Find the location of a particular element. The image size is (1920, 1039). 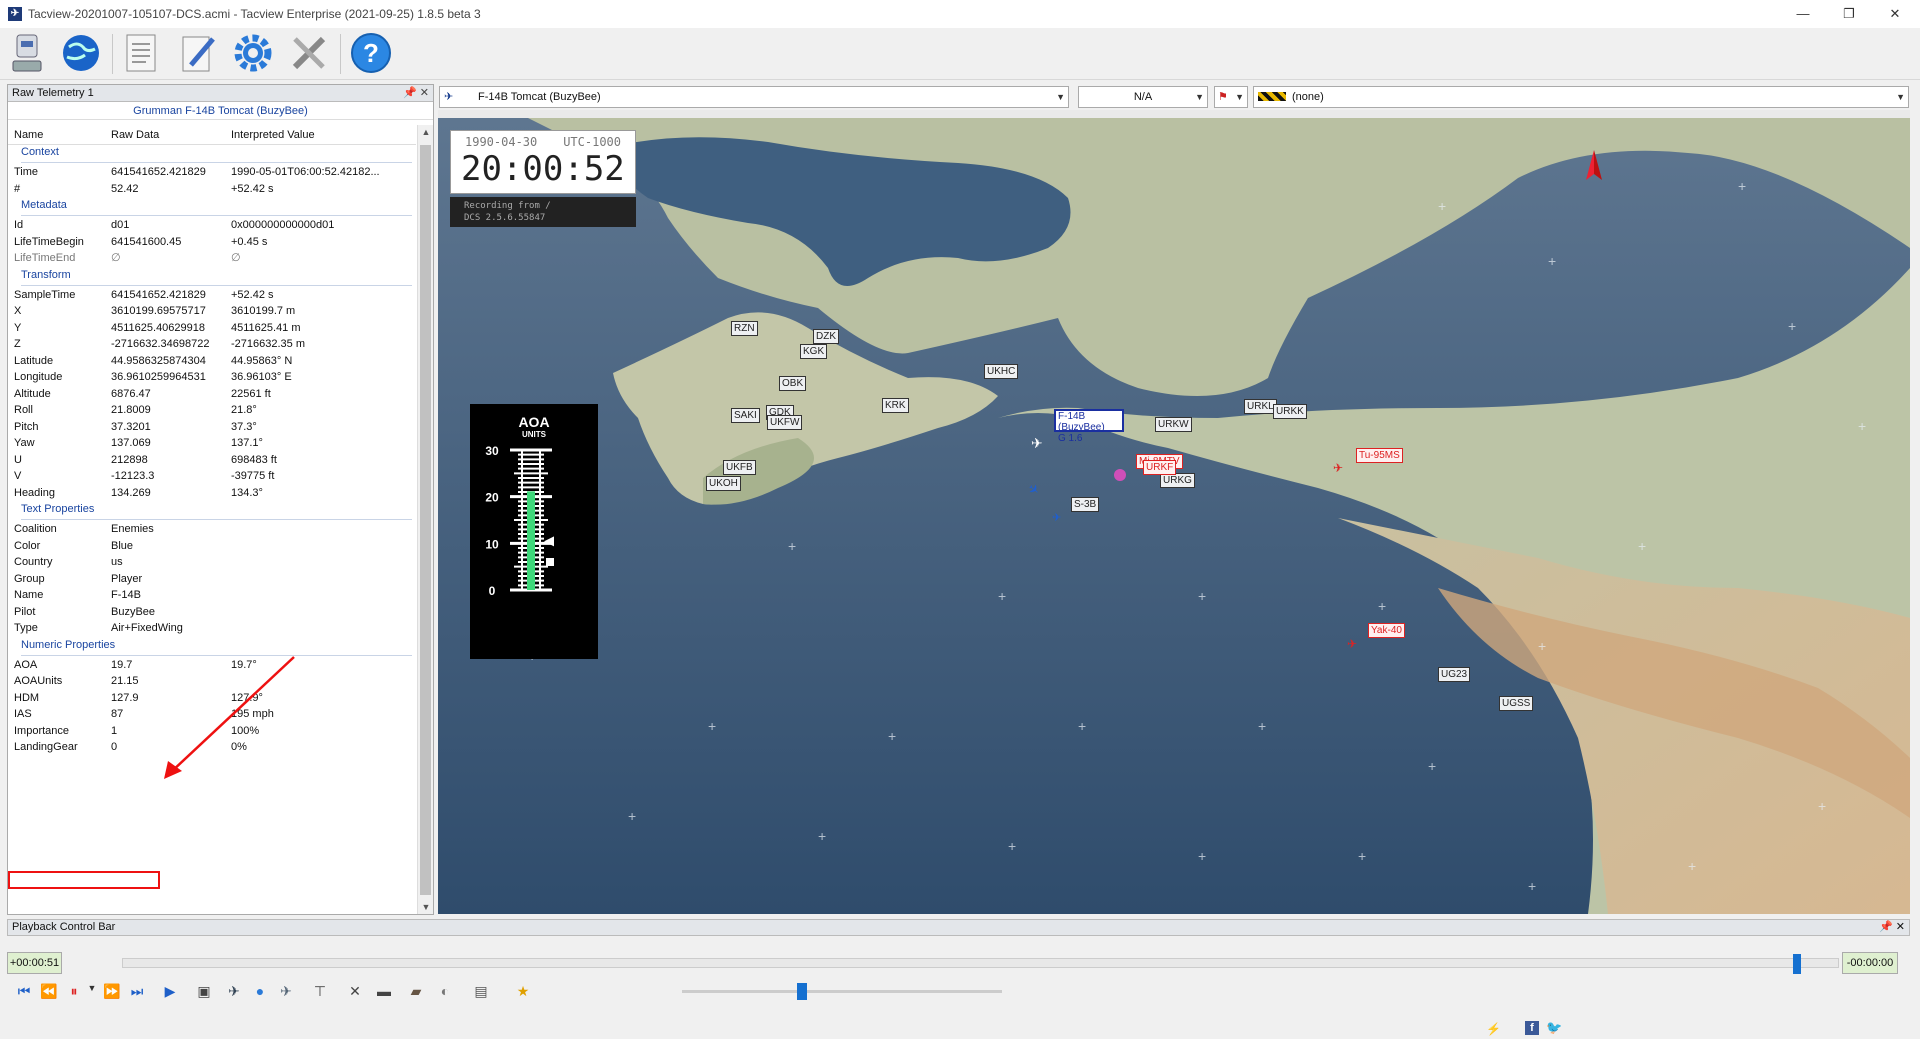

table-row: Color Blue is located at coordinates (212, 546).